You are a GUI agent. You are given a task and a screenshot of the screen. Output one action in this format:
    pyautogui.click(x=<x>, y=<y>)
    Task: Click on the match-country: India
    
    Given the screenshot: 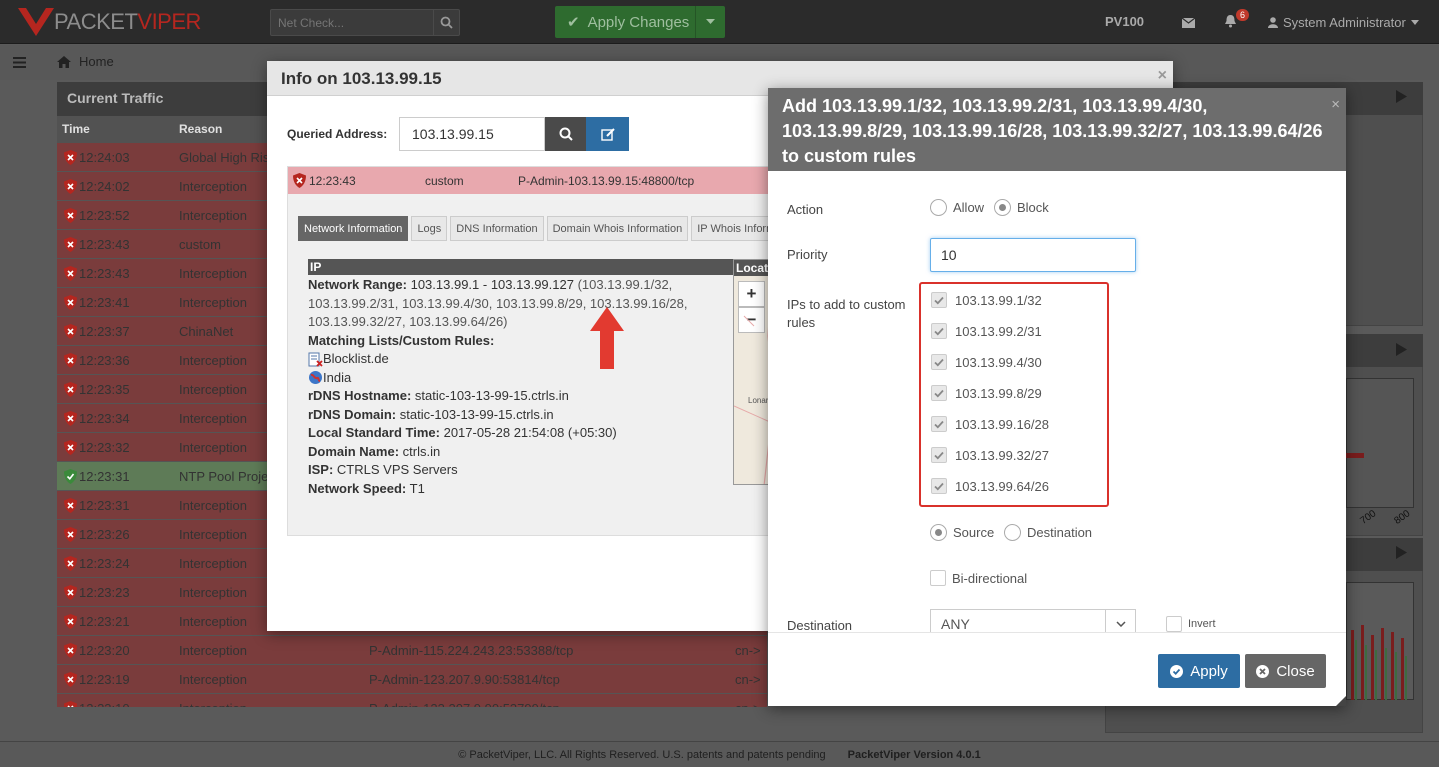 What is the action you would take?
    pyautogui.click(x=337, y=378)
    